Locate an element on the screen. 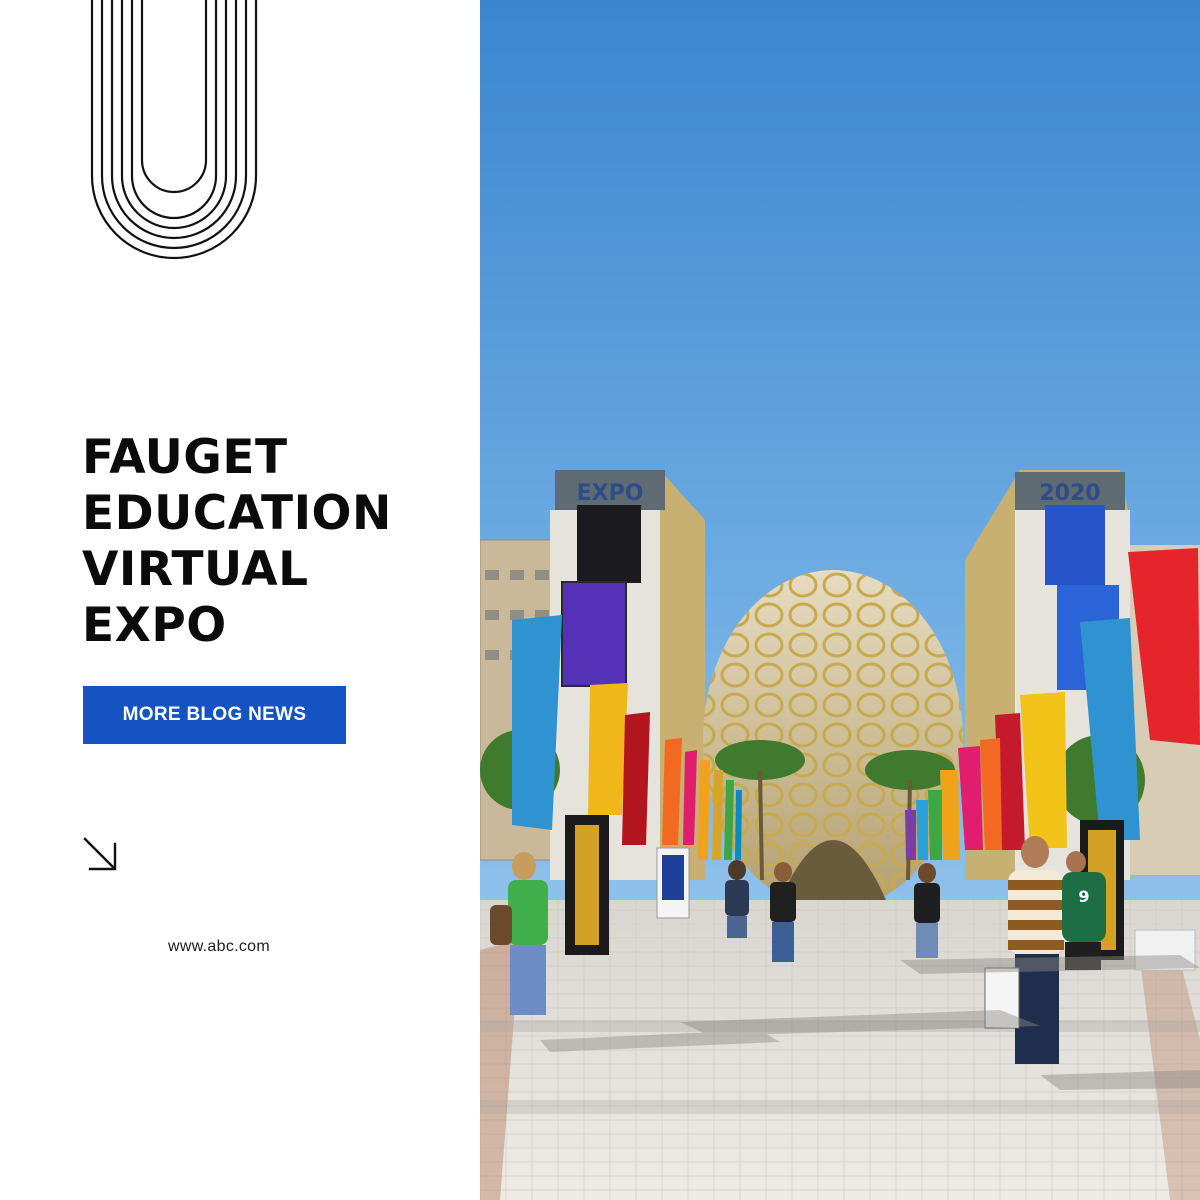 This screenshot has height=1200, width=1200. tower-left-sign: EXPO is located at coordinates (610, 493).